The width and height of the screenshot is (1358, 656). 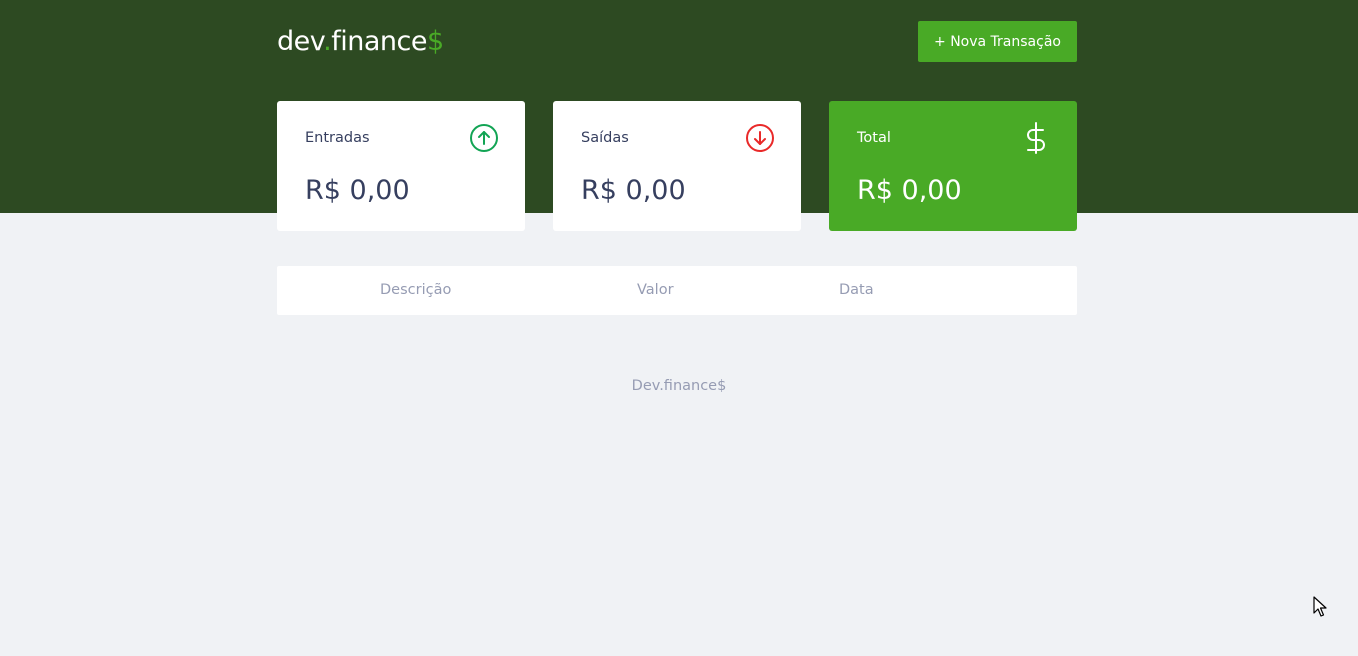 I want to click on app-logo: dev.finance$, so click(x=360, y=41).